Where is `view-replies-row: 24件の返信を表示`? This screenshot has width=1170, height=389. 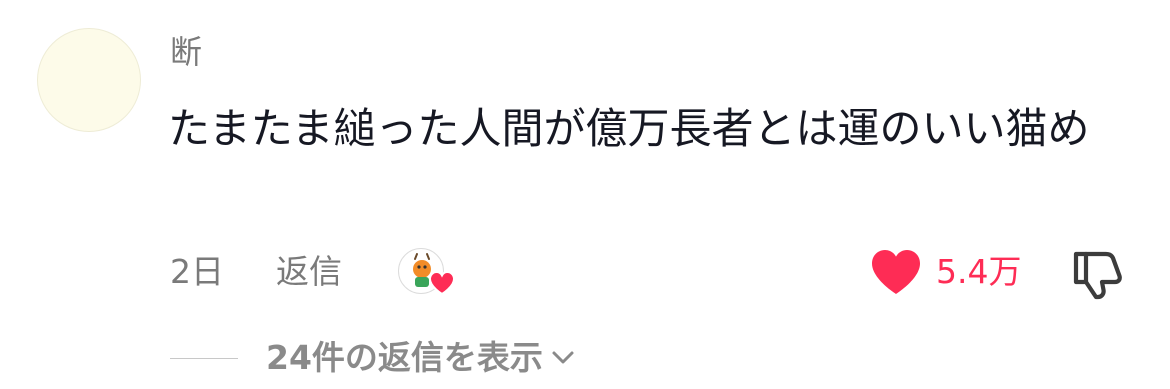
view-replies-row: 24件の返信を表示 is located at coordinates (372, 358).